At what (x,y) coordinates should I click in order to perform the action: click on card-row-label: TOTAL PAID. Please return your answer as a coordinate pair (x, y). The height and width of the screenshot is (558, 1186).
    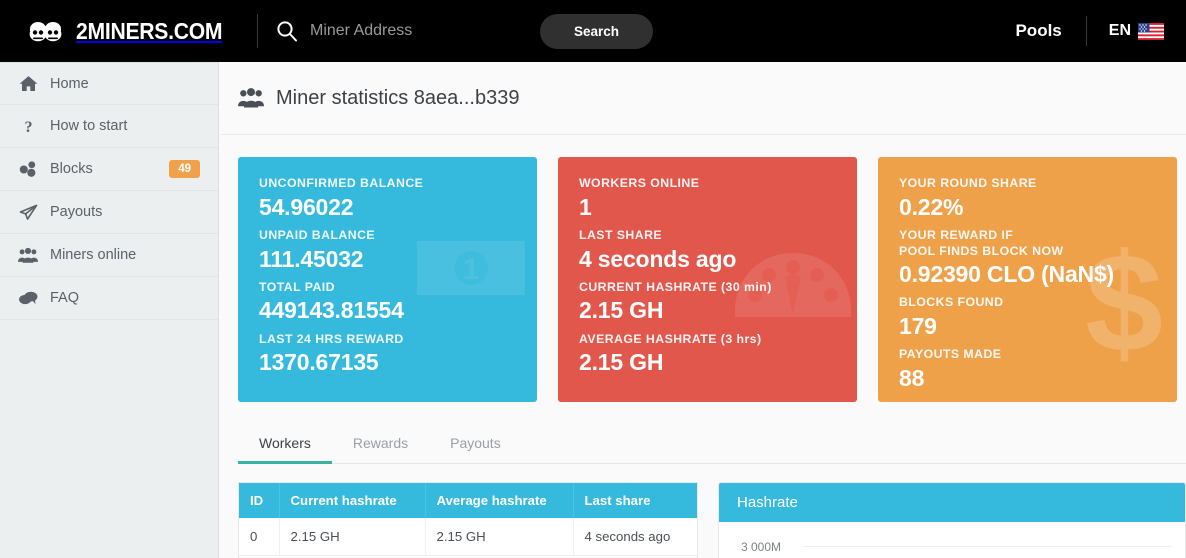
    Looking at the image, I should click on (297, 286).